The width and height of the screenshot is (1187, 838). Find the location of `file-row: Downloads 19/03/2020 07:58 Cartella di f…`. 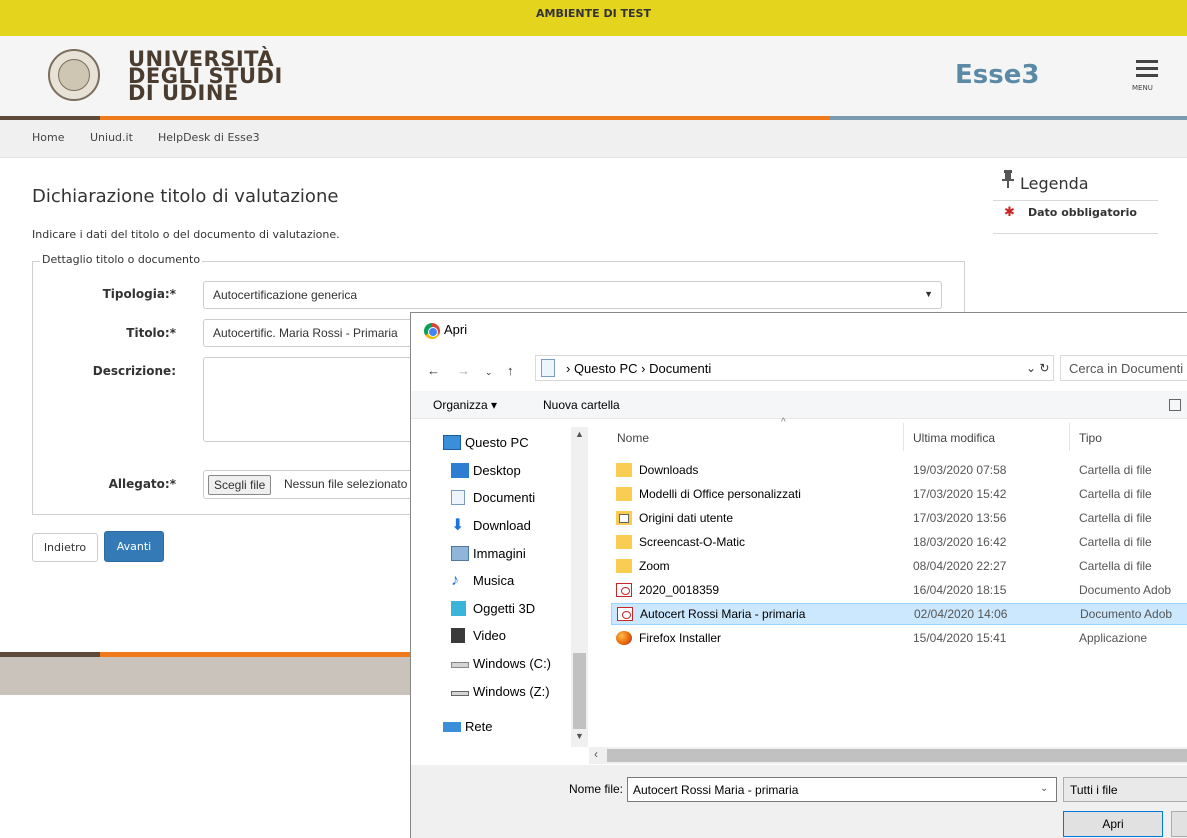

file-row: Downloads 19/03/2020 07:58 Cartella di f… is located at coordinates (899, 471).